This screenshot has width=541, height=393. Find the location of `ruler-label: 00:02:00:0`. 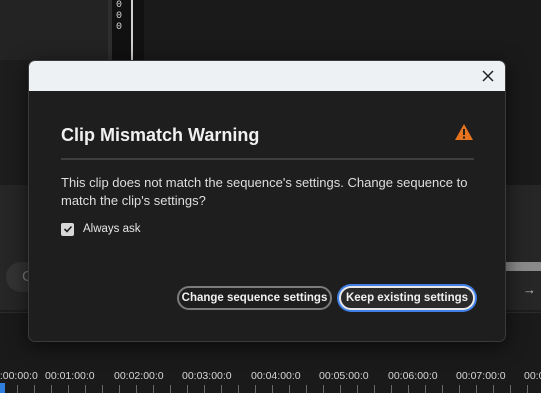

ruler-label: 00:02:00:0 is located at coordinates (139, 376).